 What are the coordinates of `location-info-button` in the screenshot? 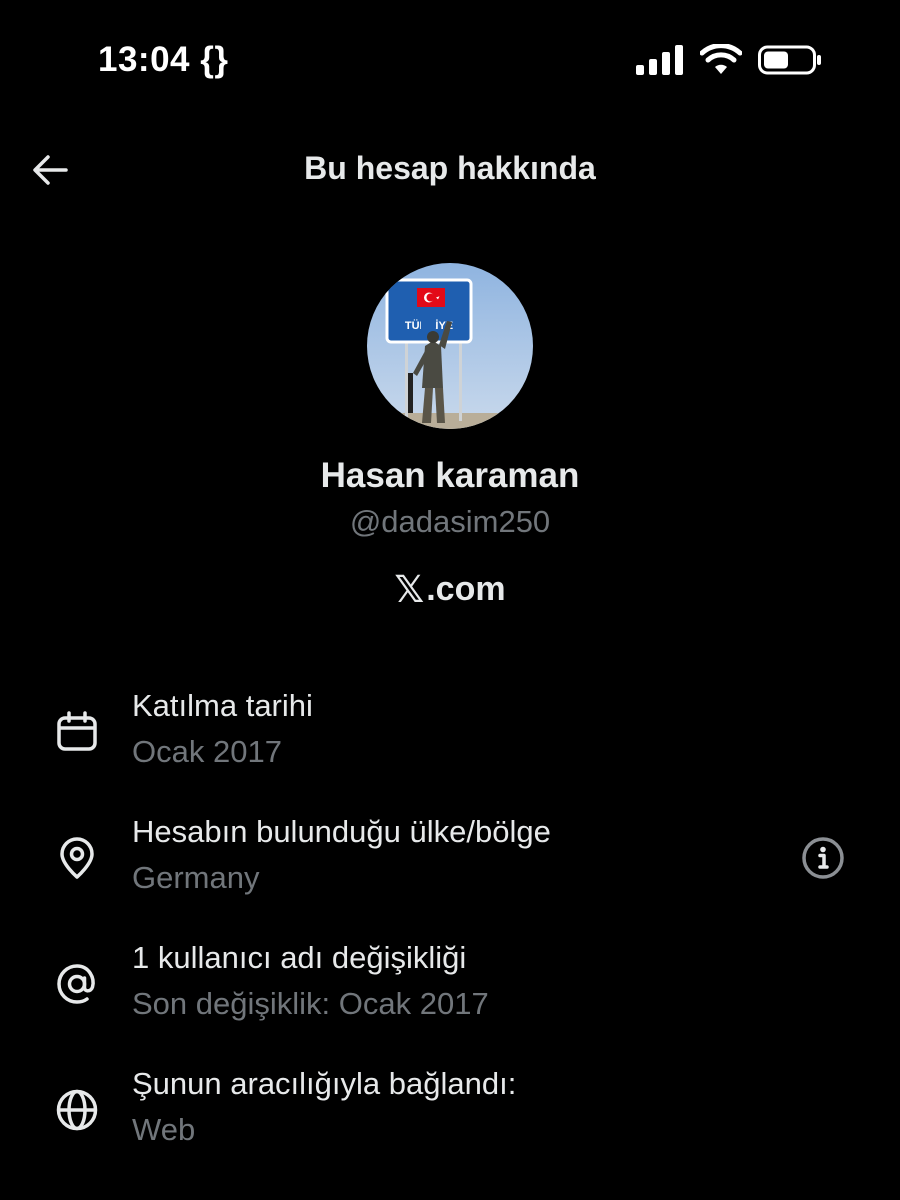 It's located at (823, 858).